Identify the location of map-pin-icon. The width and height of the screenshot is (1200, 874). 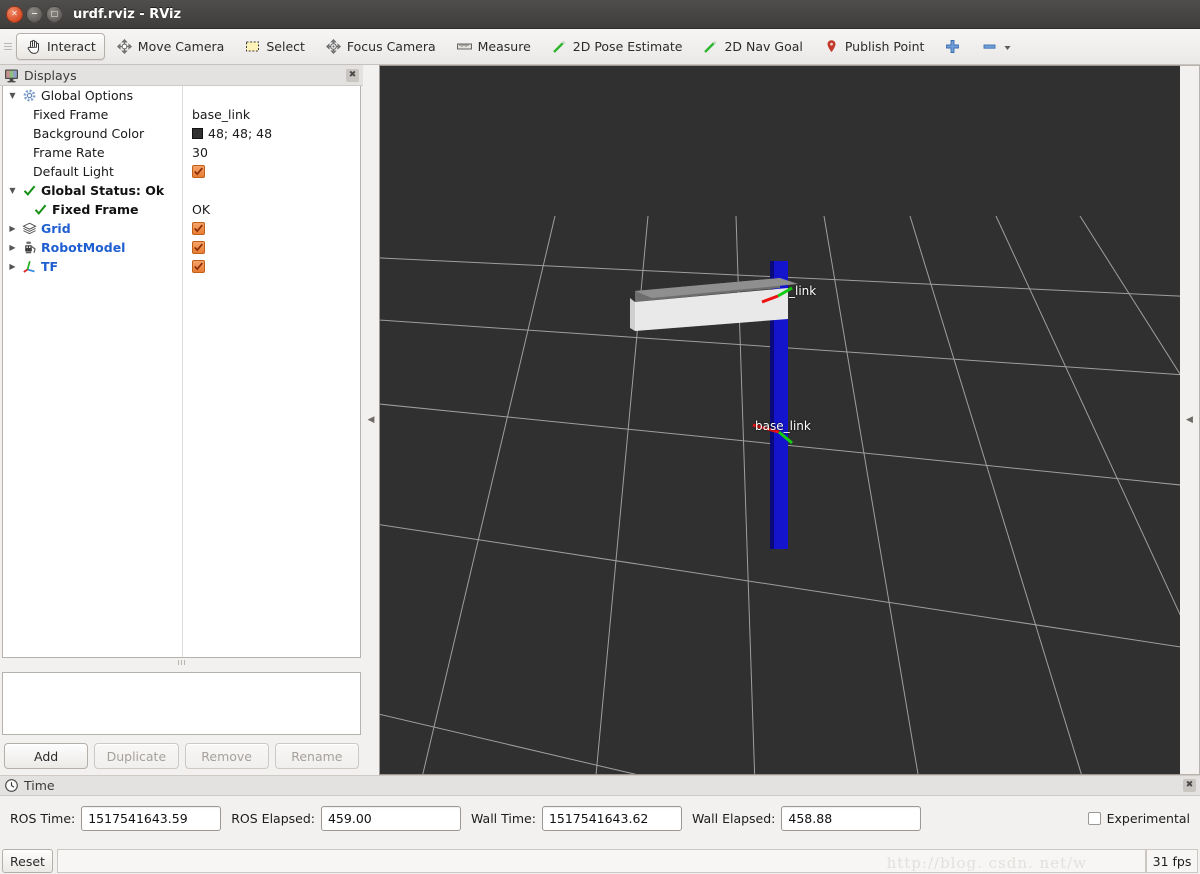
(831, 46).